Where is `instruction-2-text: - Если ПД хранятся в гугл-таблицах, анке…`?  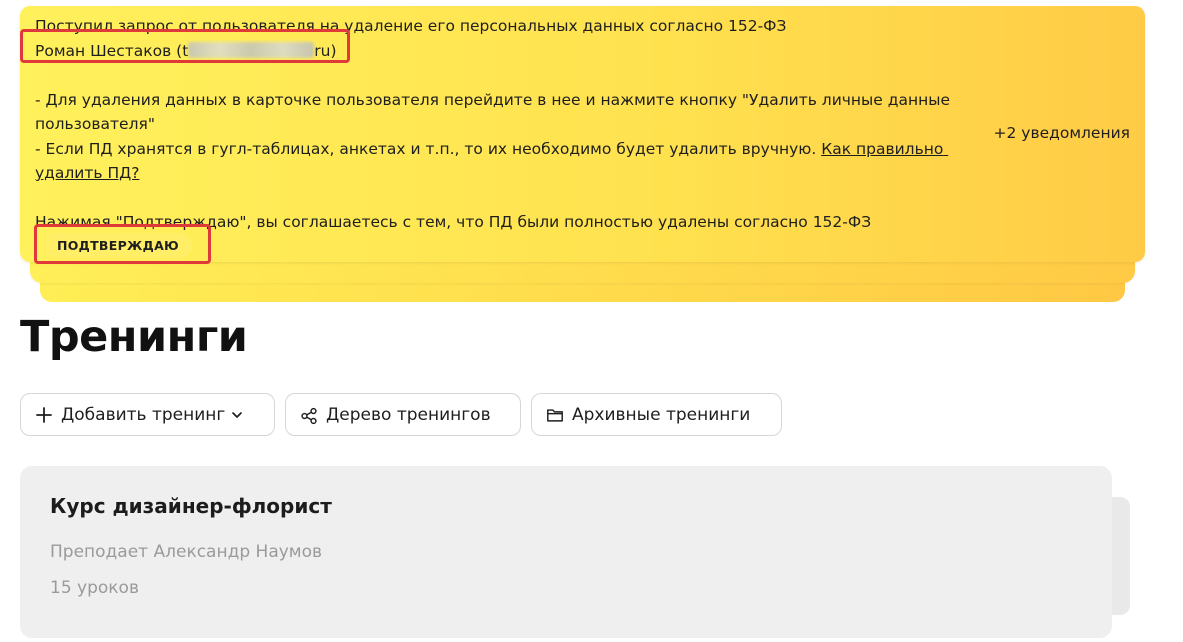
instruction-2-text: - Если ПД хранятся в гугл-таблицах, анке… is located at coordinates (428, 148).